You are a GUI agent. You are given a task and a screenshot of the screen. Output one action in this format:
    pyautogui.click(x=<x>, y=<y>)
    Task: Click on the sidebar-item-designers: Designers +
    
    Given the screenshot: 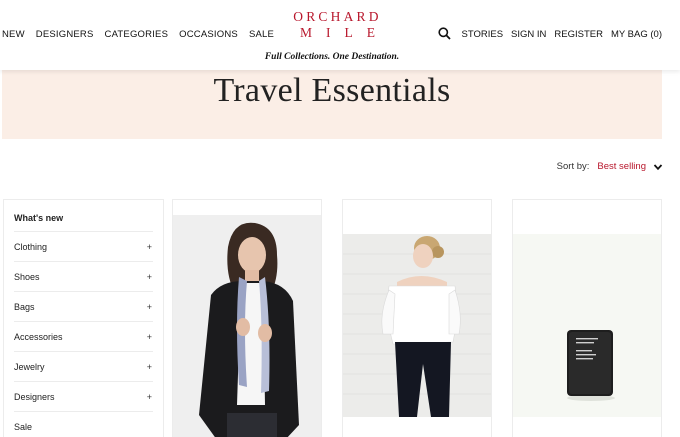 What is the action you would take?
    pyautogui.click(x=83, y=397)
    